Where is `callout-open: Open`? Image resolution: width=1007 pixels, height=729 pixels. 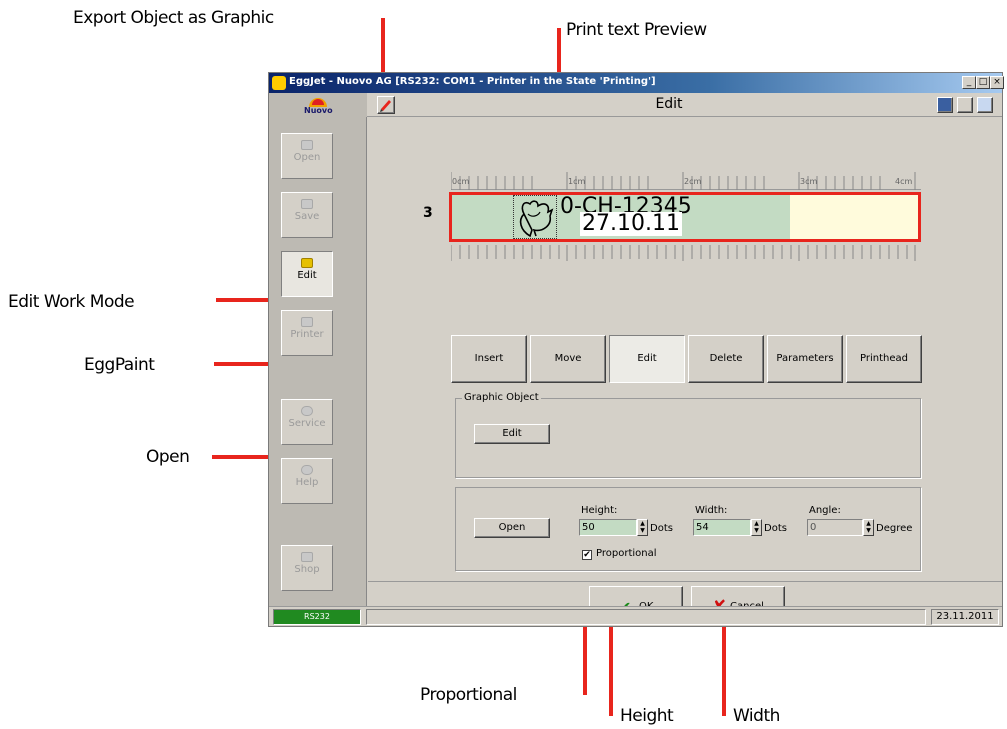
callout-open: Open is located at coordinates (168, 457).